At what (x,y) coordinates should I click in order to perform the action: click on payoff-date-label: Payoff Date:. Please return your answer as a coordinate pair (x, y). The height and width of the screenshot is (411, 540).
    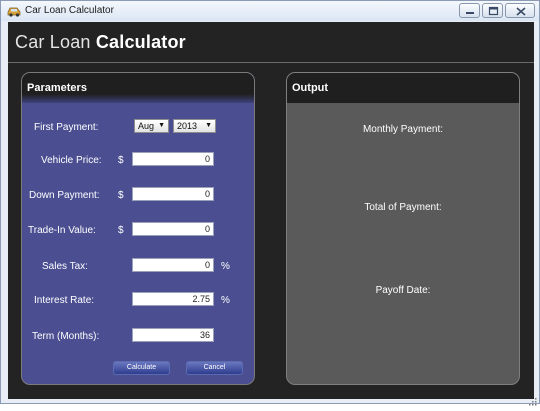
    Looking at the image, I should click on (403, 290).